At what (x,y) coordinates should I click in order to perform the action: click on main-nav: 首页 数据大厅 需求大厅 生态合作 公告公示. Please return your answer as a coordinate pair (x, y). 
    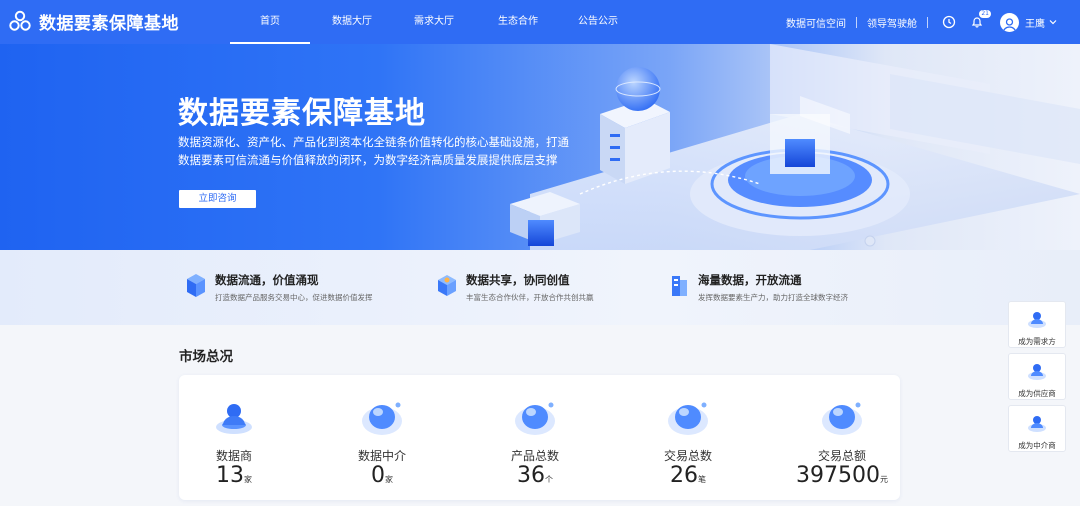
    Looking at the image, I should click on (433, 22).